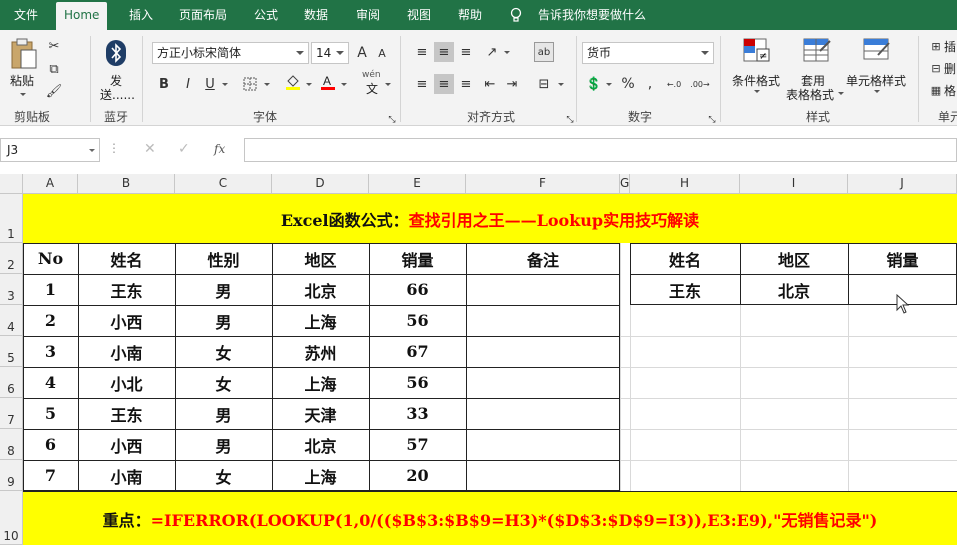  Describe the element at coordinates (50, 351) in the screenshot. I see `cell-no: 3` at that location.